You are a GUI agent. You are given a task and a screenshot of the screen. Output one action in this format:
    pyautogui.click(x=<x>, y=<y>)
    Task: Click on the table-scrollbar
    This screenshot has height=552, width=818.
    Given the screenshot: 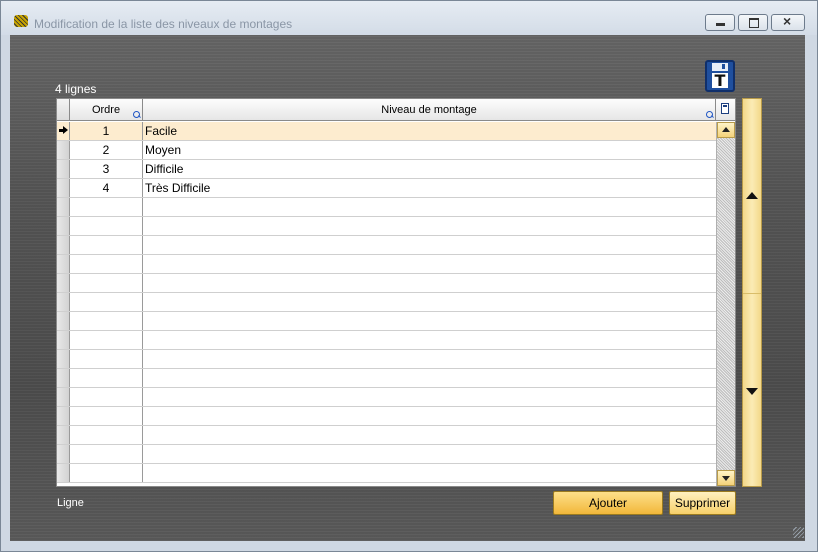 What is the action you would take?
    pyautogui.click(x=725, y=304)
    